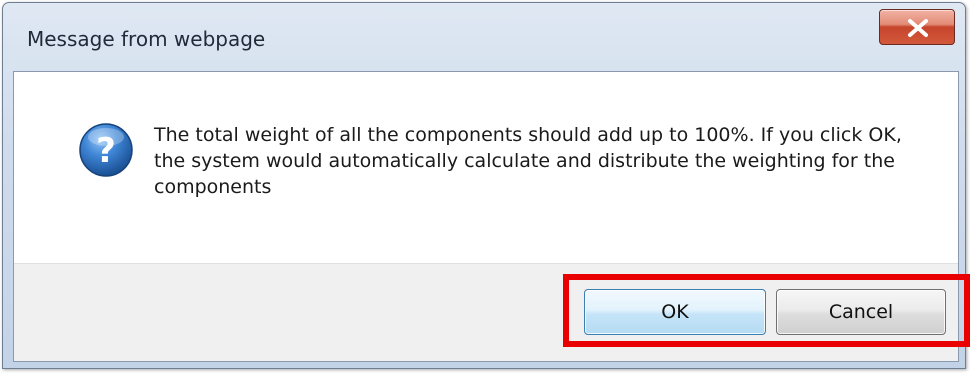 The width and height of the screenshot is (971, 373). I want to click on cancel-button: Cancel, so click(861, 312).